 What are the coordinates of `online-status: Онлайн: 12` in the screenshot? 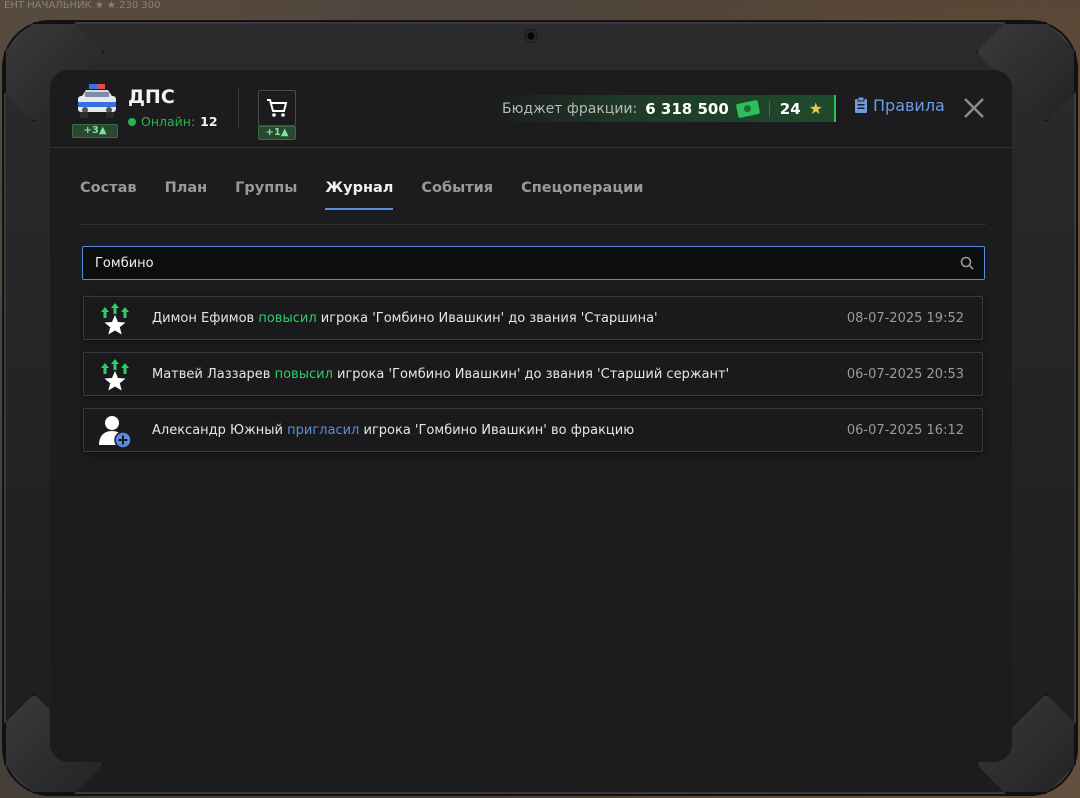 It's located at (173, 121).